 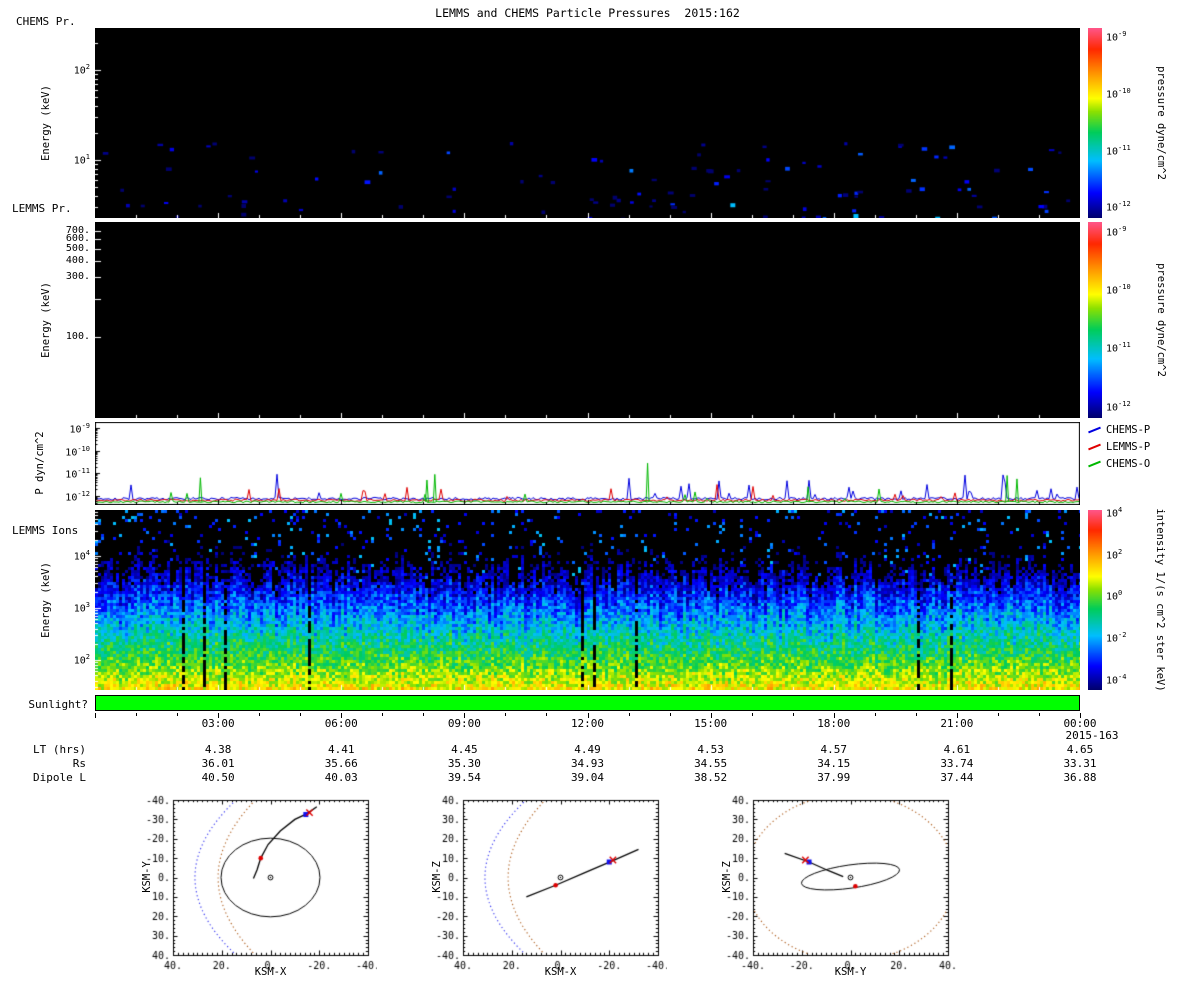 I want to click on legend-item: CHEMS-P, so click(x=1119, y=430).